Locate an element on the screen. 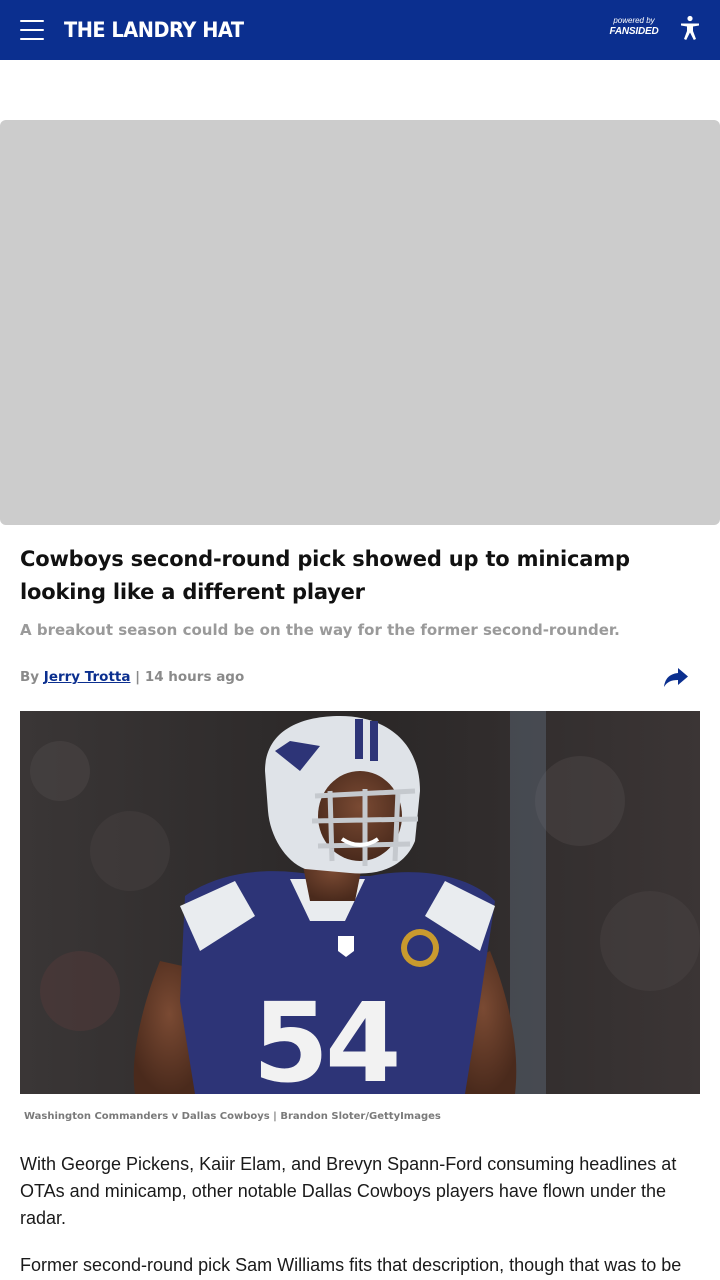  site-logo: THE LANDRY HAT is located at coordinates (154, 30).